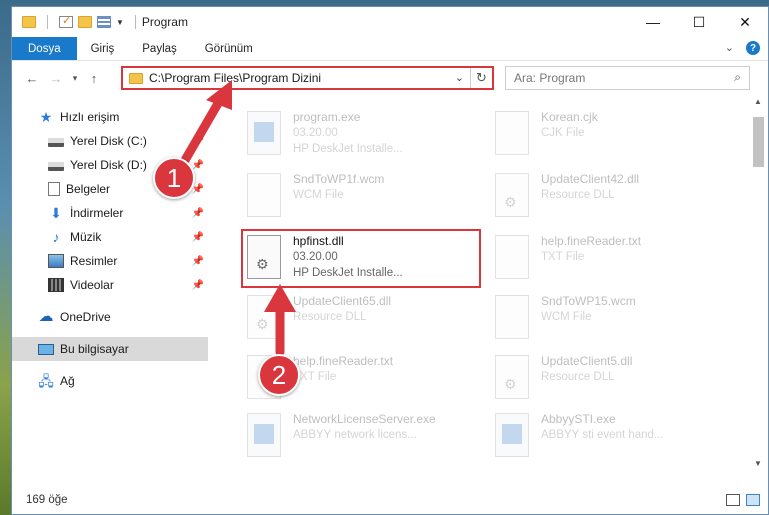  Describe the element at coordinates (318, 195) in the screenshot. I see `file-type: WCM File` at that location.